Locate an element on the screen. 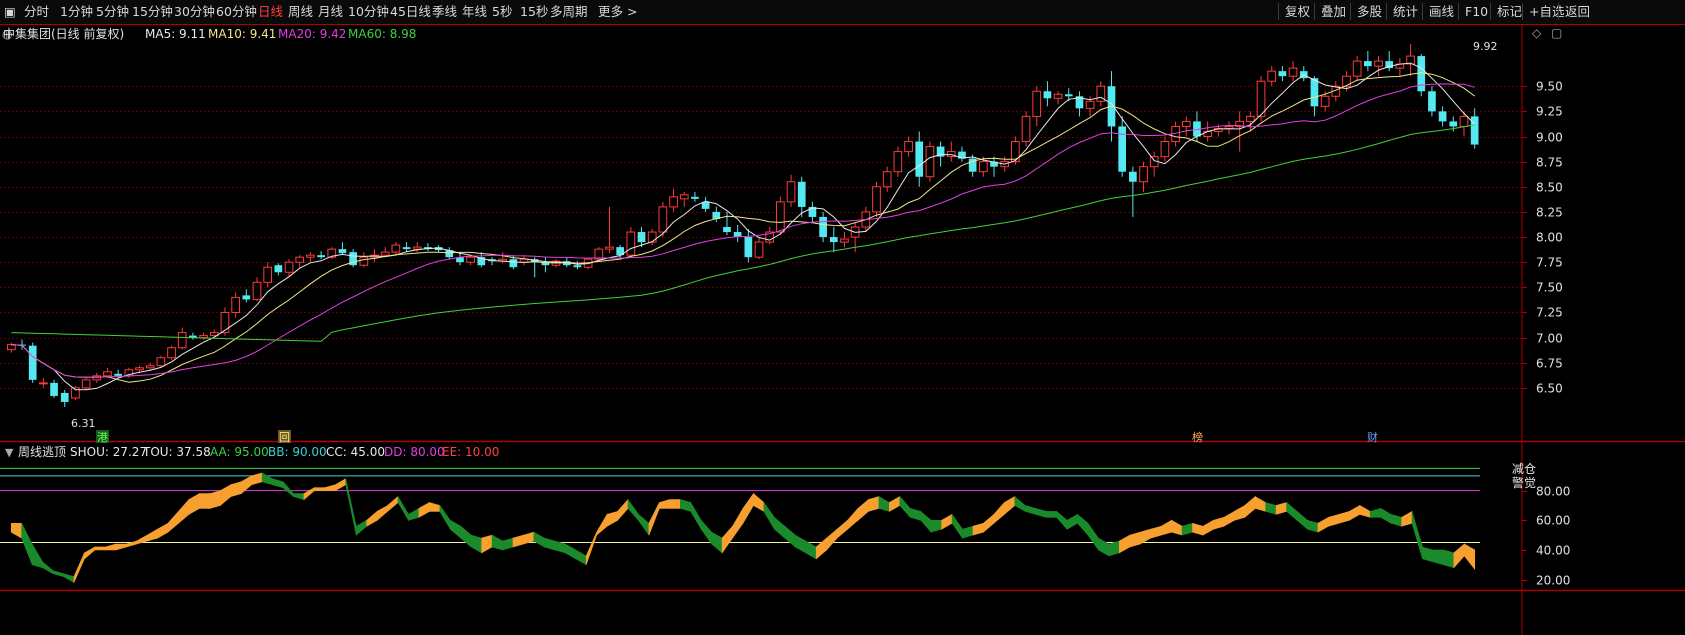 The image size is (1685, 635). period-button-4: 30分钟 is located at coordinates (194, 11).